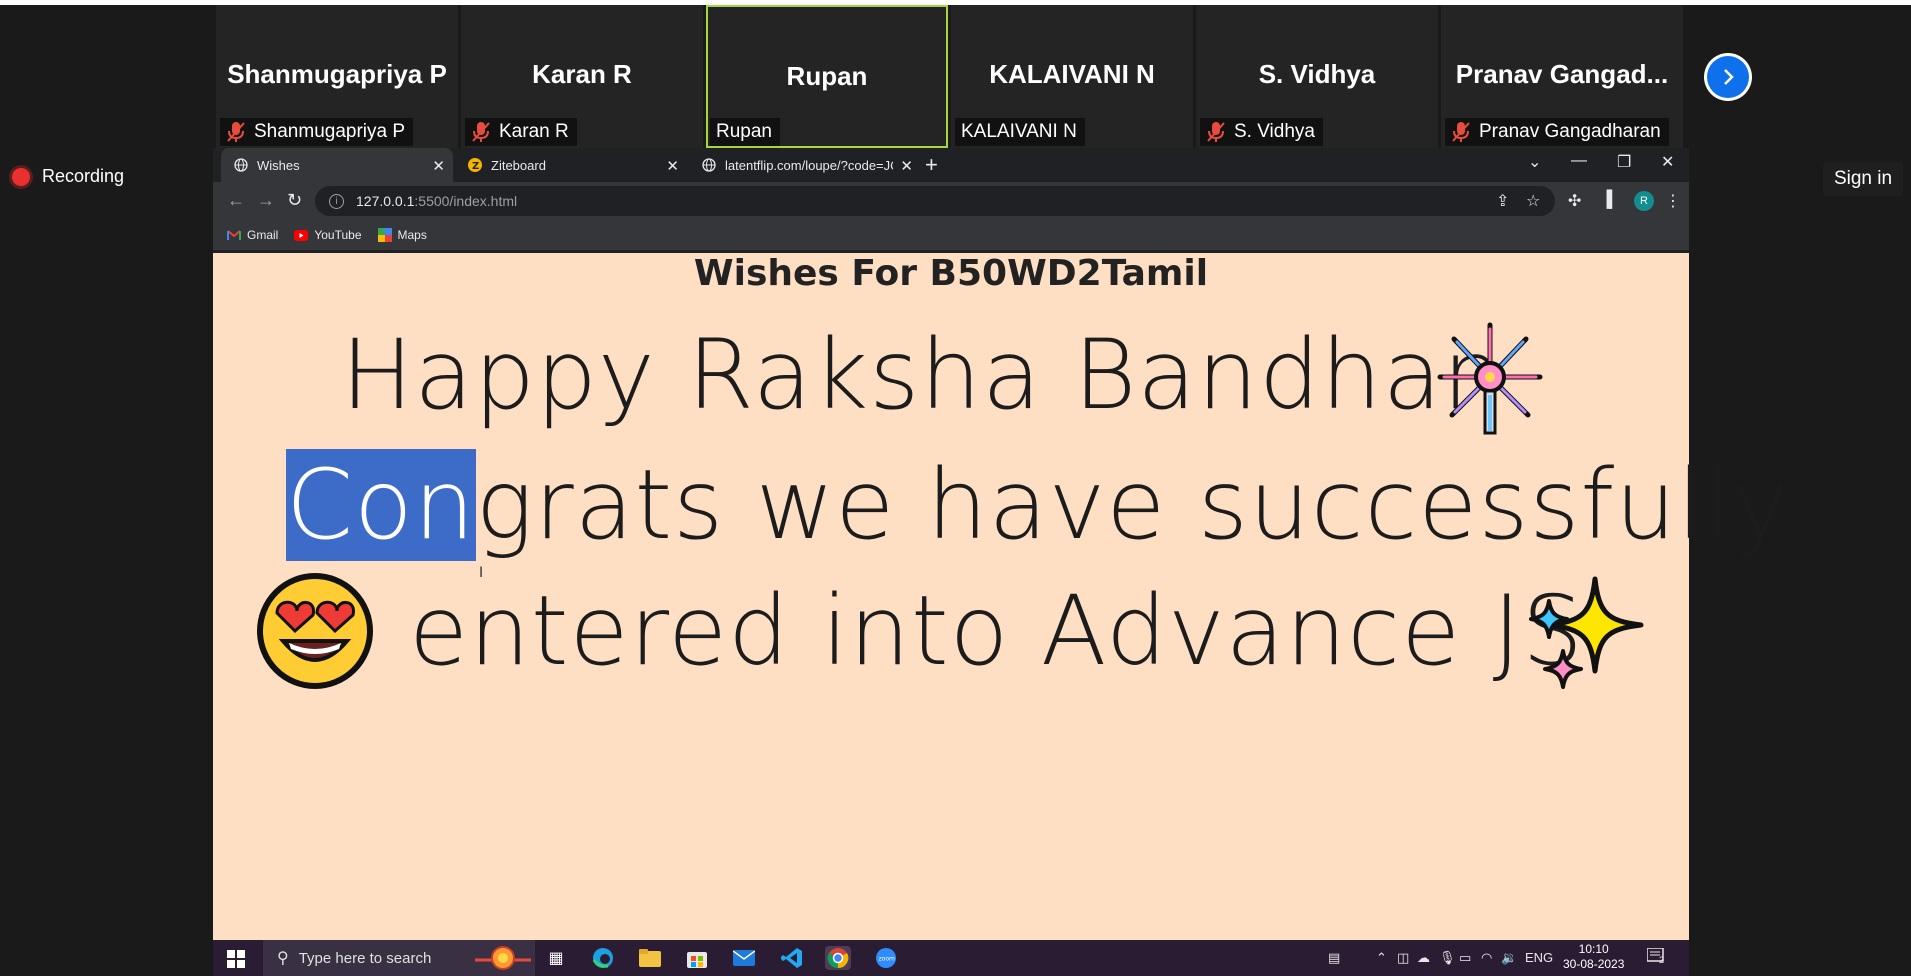 Image resolution: width=1911 pixels, height=976 pixels. I want to click on tab-title: Wishes, so click(278, 165).